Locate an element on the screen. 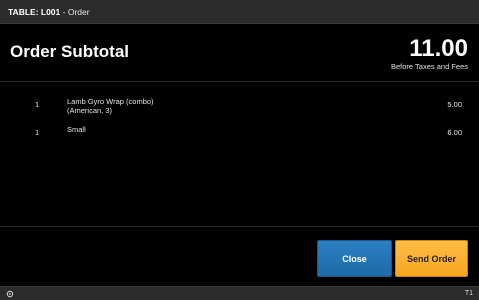  settings-icon is located at coordinates (10, 294).